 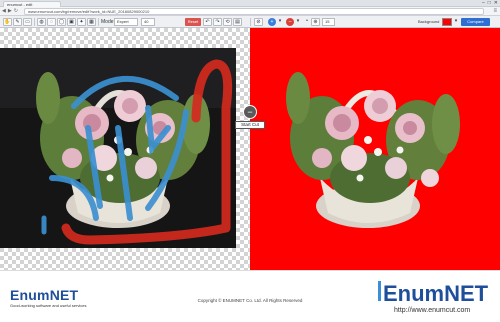 What do you see at coordinates (217, 22) in the screenshot?
I see `redo-icon: ↷` at bounding box center [217, 22].